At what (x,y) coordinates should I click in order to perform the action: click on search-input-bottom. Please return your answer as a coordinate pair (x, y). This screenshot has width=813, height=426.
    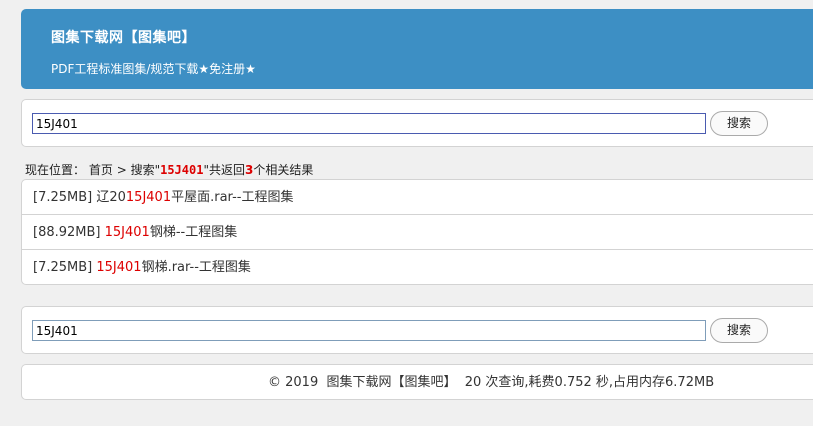
    Looking at the image, I should click on (369, 330).